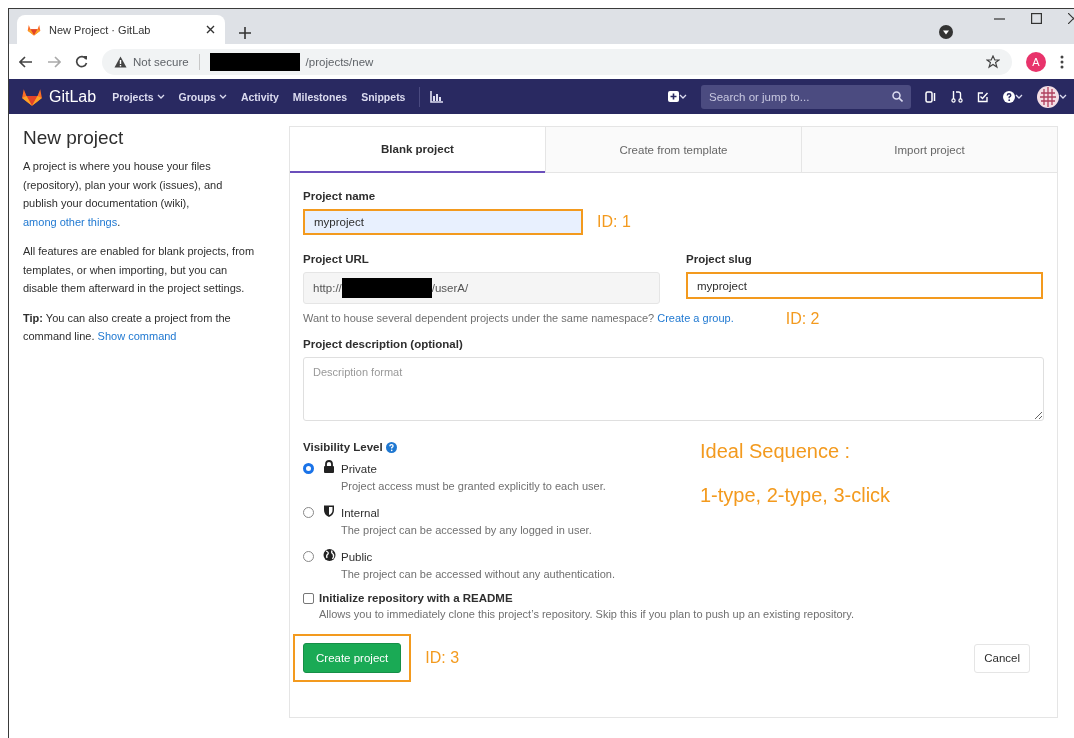 The height and width of the screenshot is (738, 1074). What do you see at coordinates (695, 318) in the screenshot?
I see `text-link: Create a group.` at bounding box center [695, 318].